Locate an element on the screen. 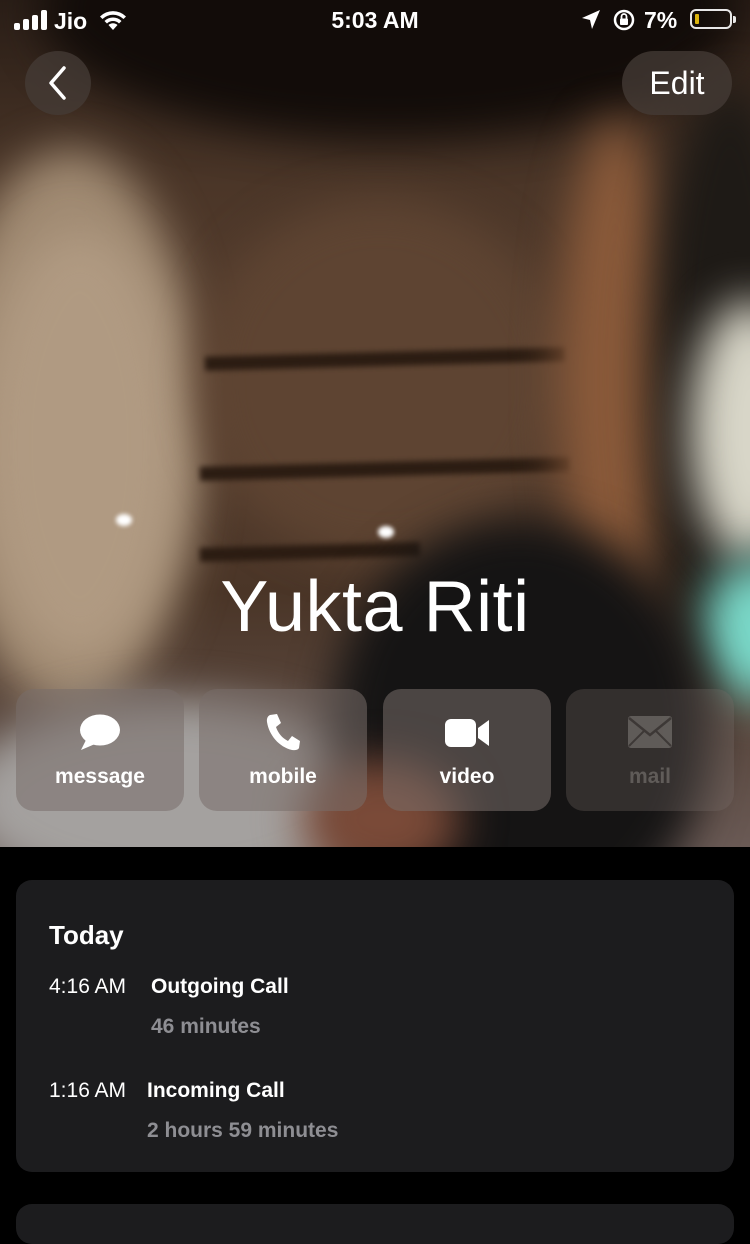  back-button is located at coordinates (58, 83).